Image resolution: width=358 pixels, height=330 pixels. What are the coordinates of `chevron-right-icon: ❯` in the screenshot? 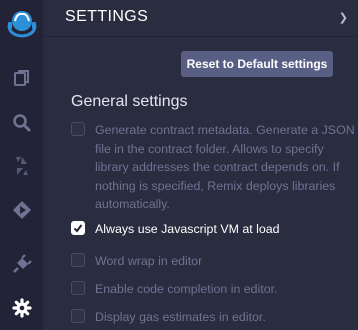 It's located at (343, 17).